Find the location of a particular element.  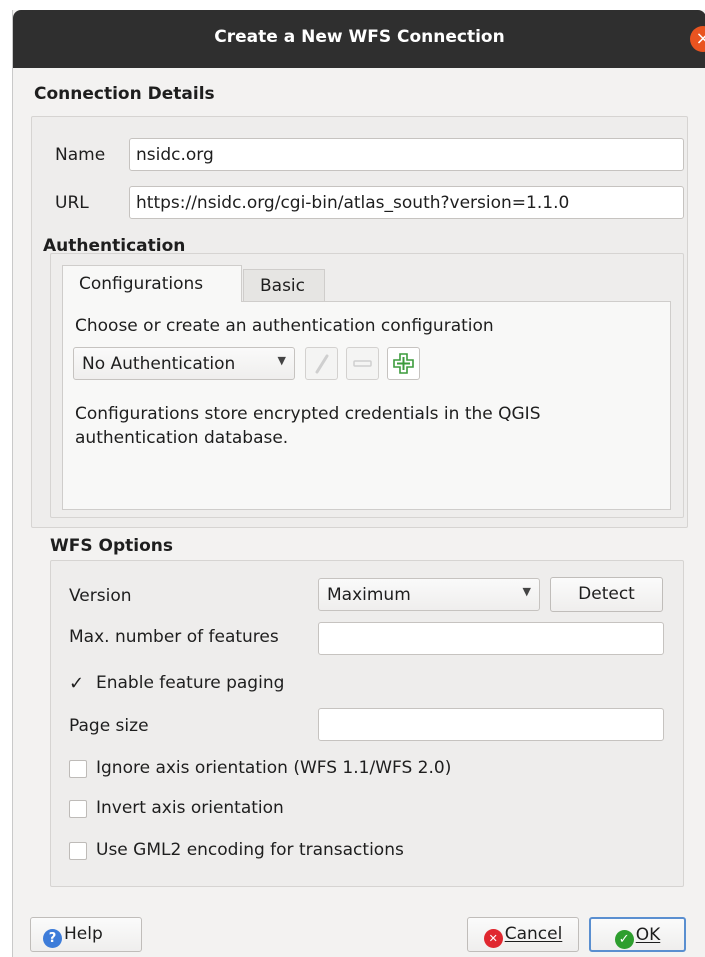

cancel-button: ✕ Cancel is located at coordinates (523, 934).